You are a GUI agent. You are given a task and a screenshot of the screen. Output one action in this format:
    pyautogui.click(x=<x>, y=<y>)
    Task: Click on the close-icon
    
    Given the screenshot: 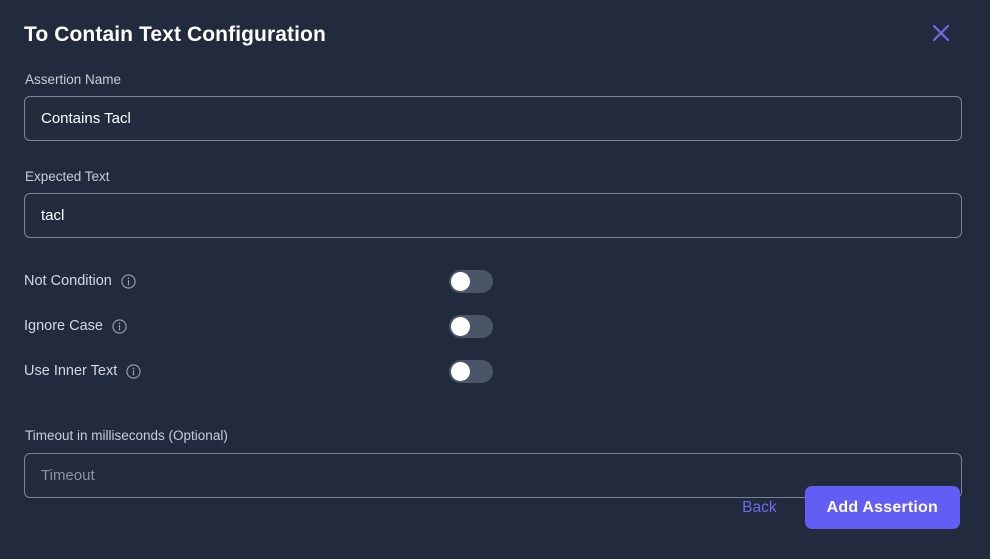 What is the action you would take?
    pyautogui.click(x=941, y=33)
    